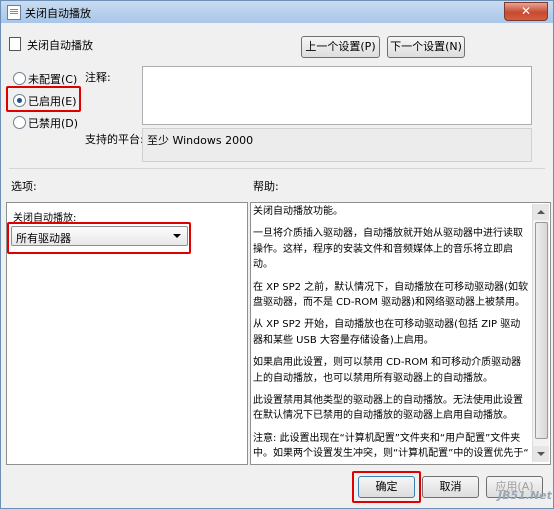 The image size is (554, 509). I want to click on policy-icon, so click(14, 12).